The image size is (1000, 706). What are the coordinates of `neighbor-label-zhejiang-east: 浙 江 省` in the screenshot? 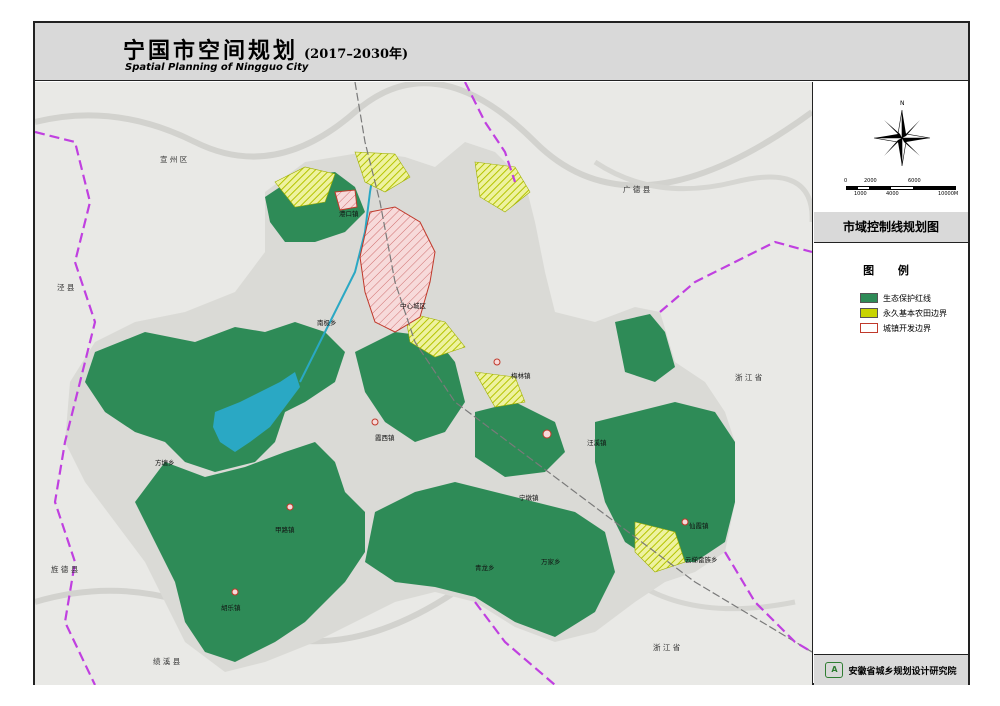 It's located at (749, 377).